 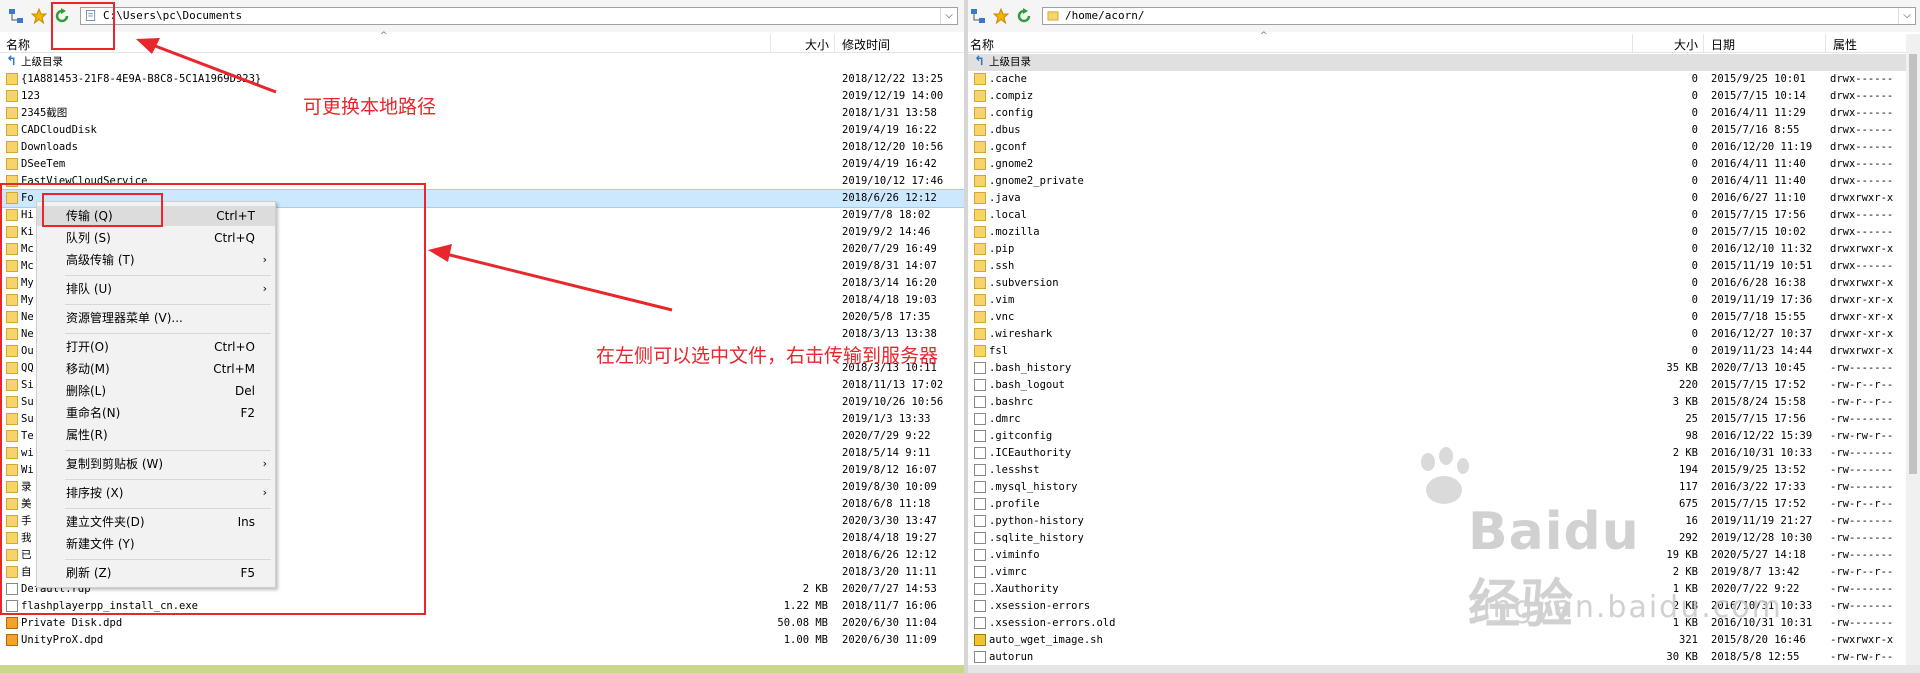 I want to click on annotation-transfer-hint: 在左侧可以选中文件，右击传输到服务器, so click(x=767, y=356).